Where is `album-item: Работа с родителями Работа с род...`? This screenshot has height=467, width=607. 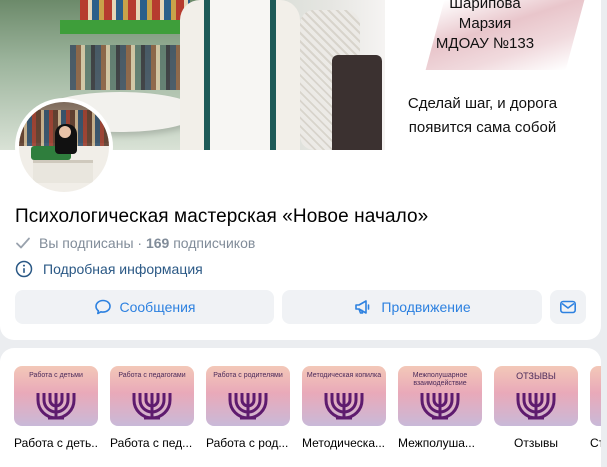 album-item: Работа с родителями Работа с род... is located at coordinates (248, 408).